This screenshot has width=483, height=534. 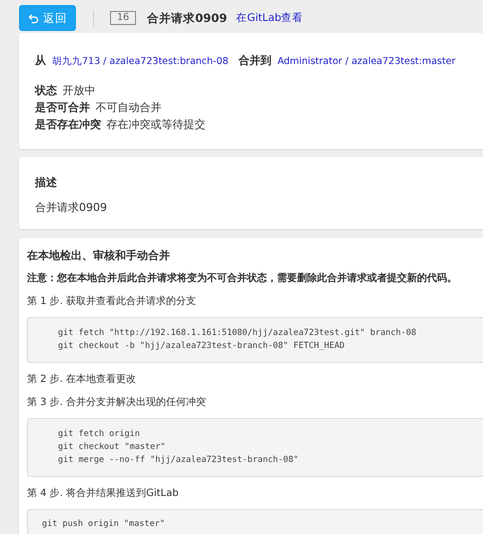 I want to click on description-heading: 描述, so click(x=46, y=182).